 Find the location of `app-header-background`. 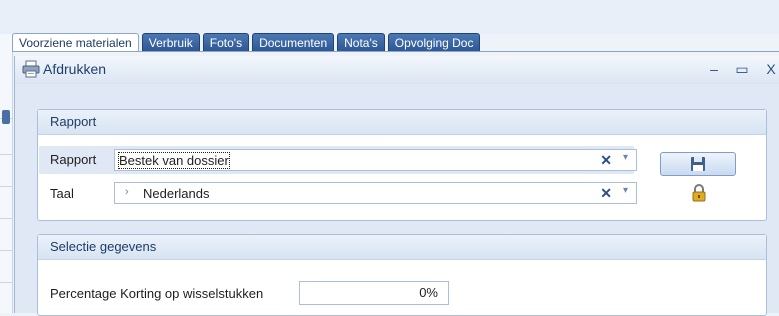

app-header-background is located at coordinates (389, 17).